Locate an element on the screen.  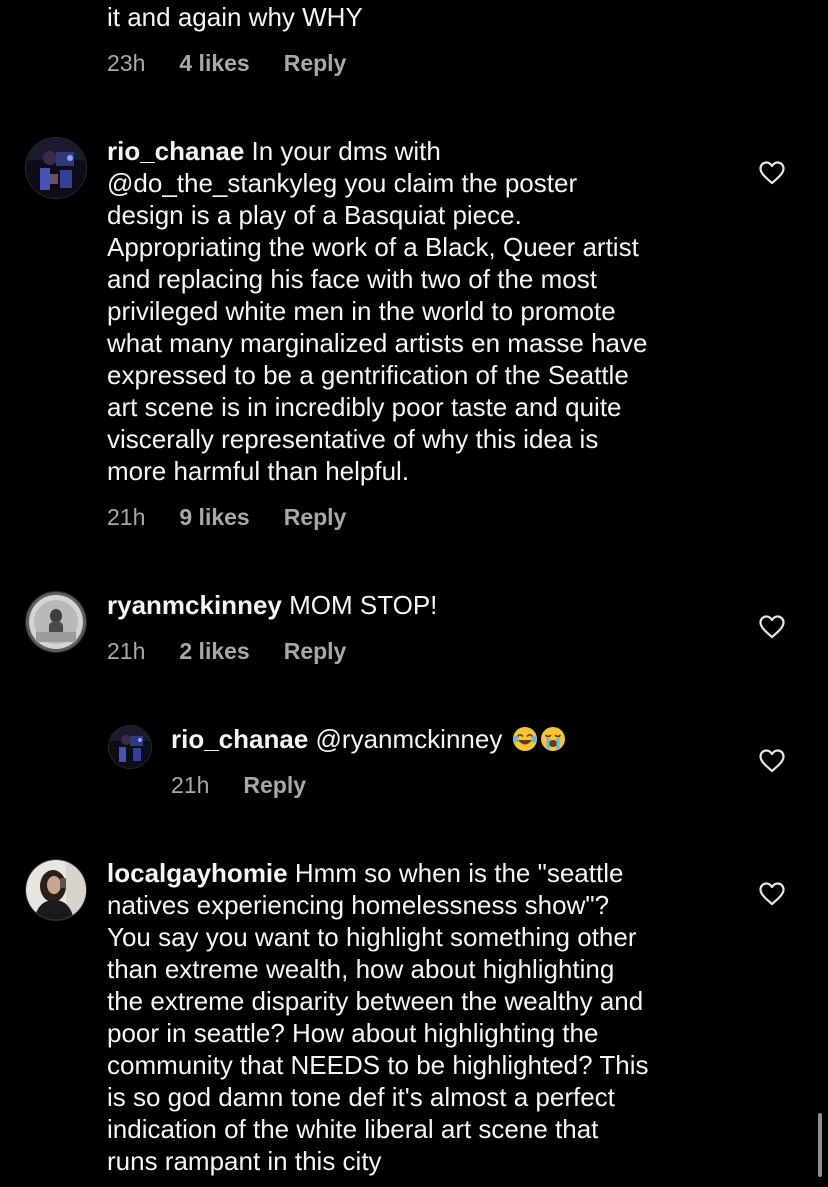
comment-likes-count: 2 likes is located at coordinates (214, 651).